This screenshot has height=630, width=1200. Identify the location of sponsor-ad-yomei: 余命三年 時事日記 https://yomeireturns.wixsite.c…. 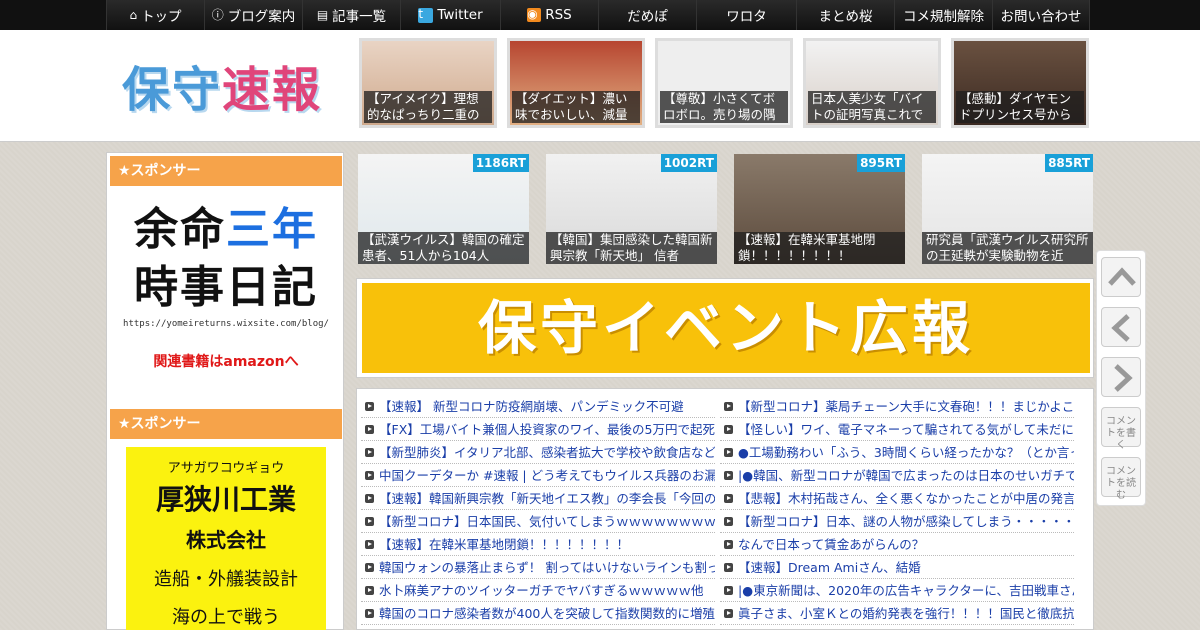
(226, 286).